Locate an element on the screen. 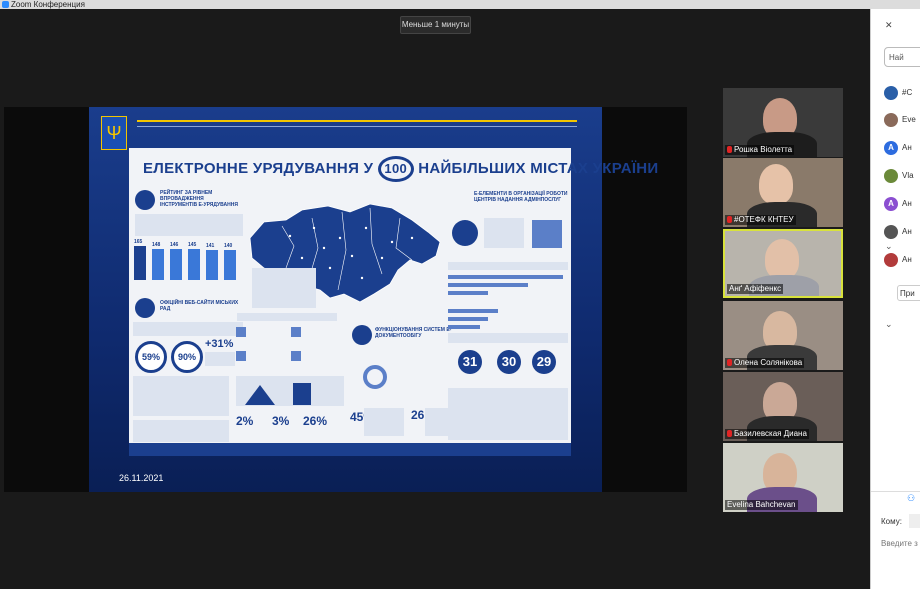 Image resolution: width=920 pixels, height=589 pixels. chat-input: Введите з is located at coordinates (899, 543).